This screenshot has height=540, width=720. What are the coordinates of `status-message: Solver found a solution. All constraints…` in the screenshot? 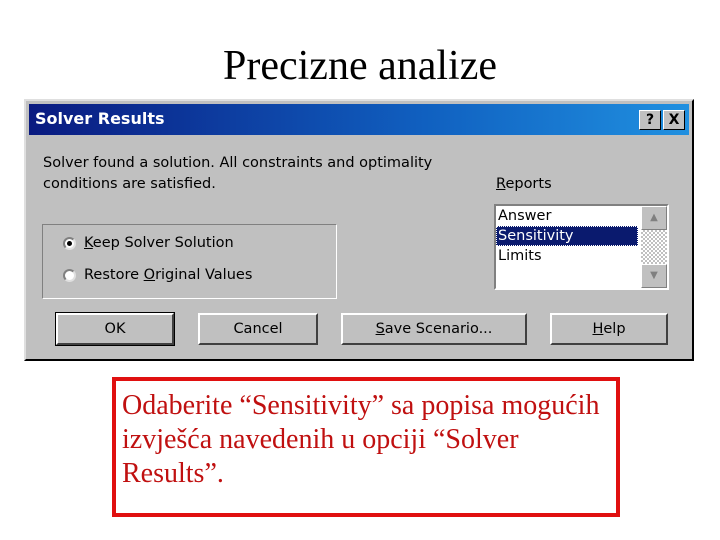 It's located at (237, 174).